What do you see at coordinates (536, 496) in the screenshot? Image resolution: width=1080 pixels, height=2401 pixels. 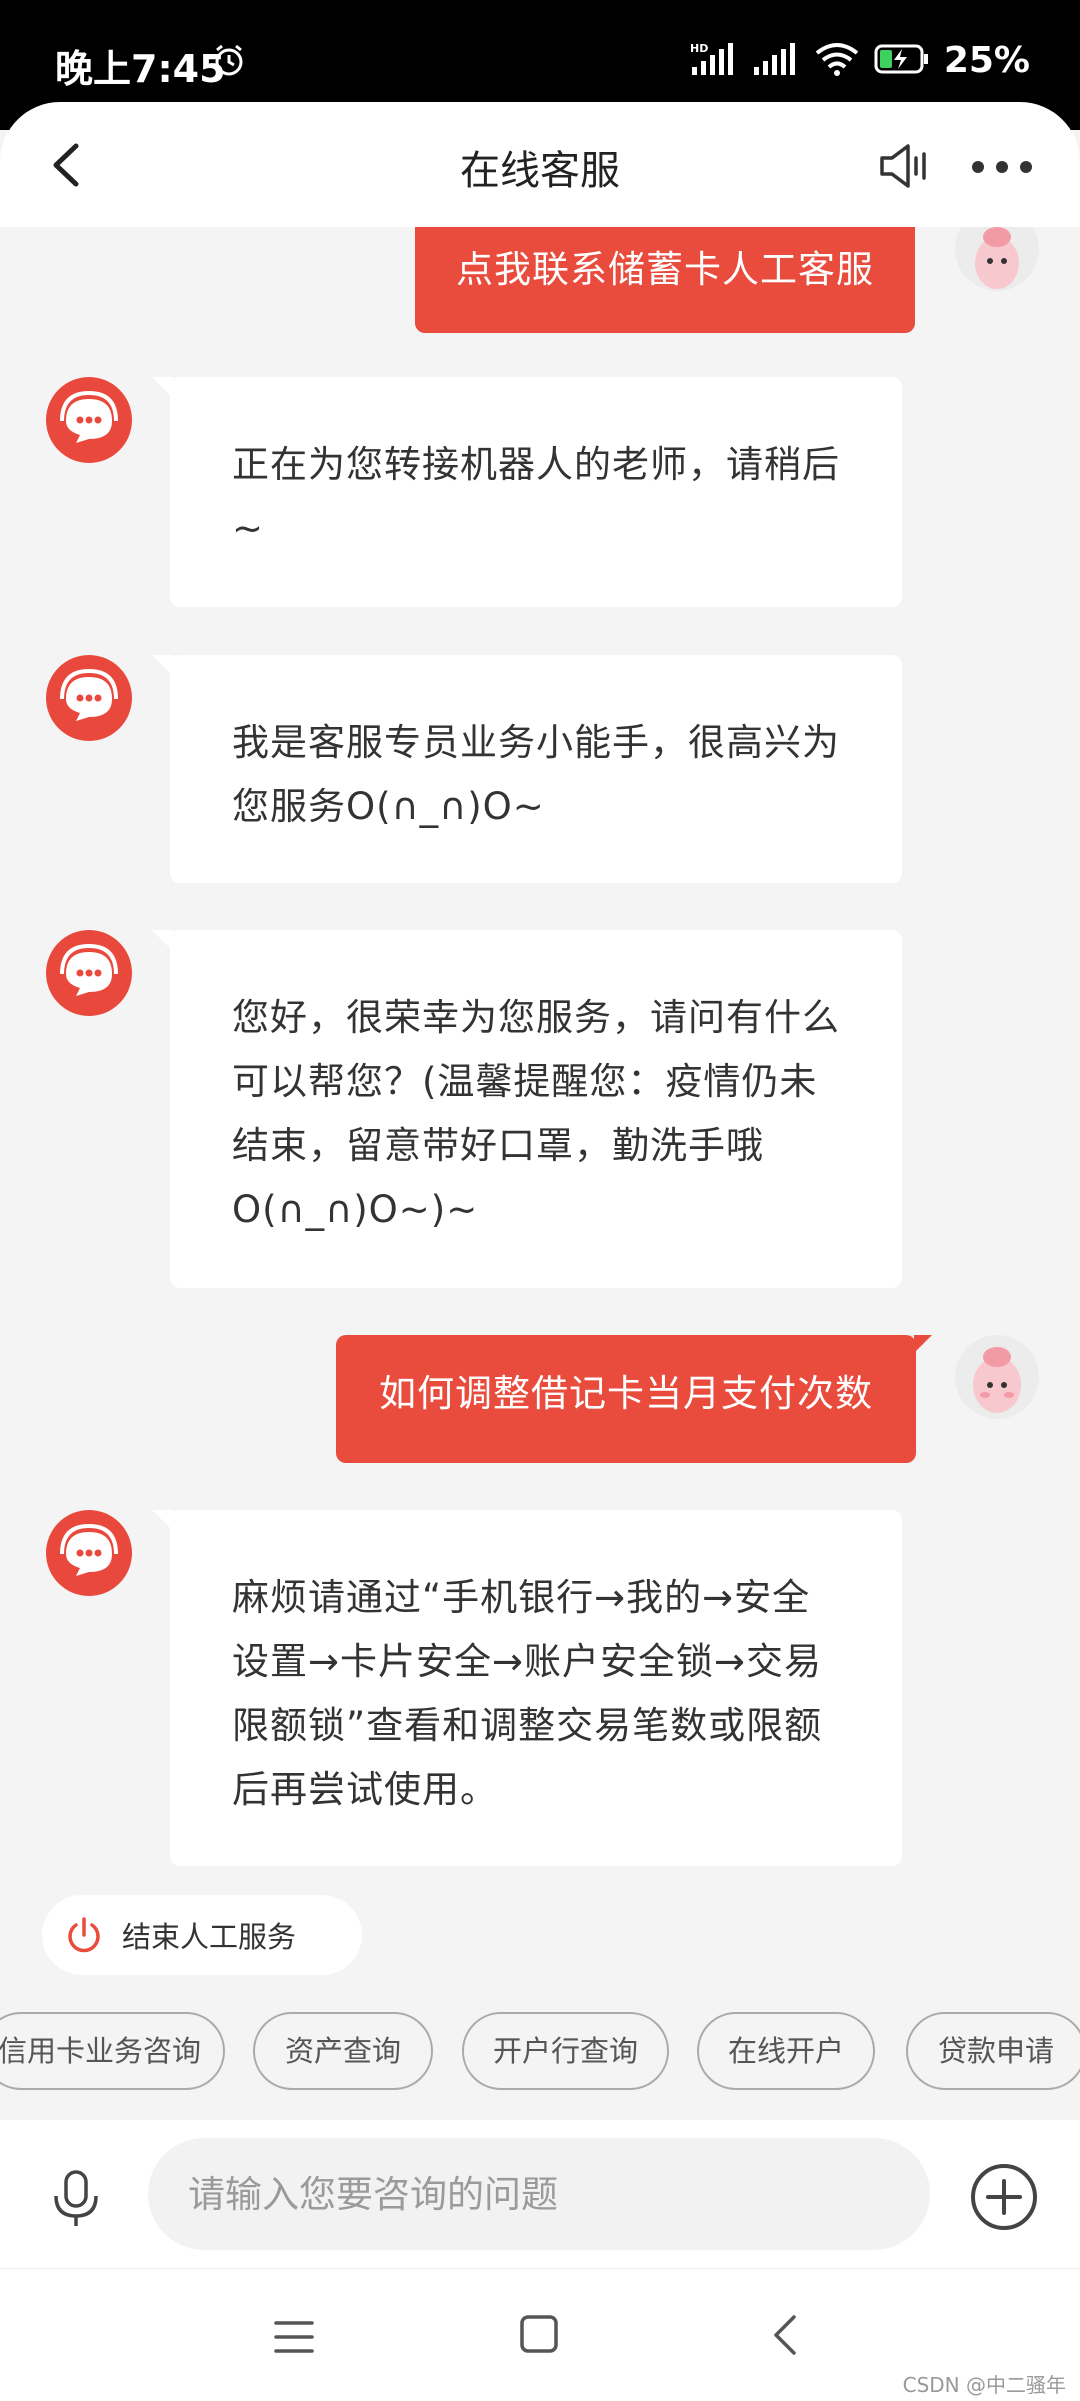 I see `message-text: 正在为您转接机器人的老师，请稍后~` at bounding box center [536, 496].